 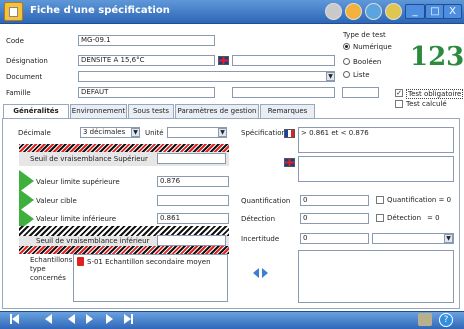 What do you see at coordinates (193, 200) in the screenshot?
I see `cible-field` at bounding box center [193, 200].